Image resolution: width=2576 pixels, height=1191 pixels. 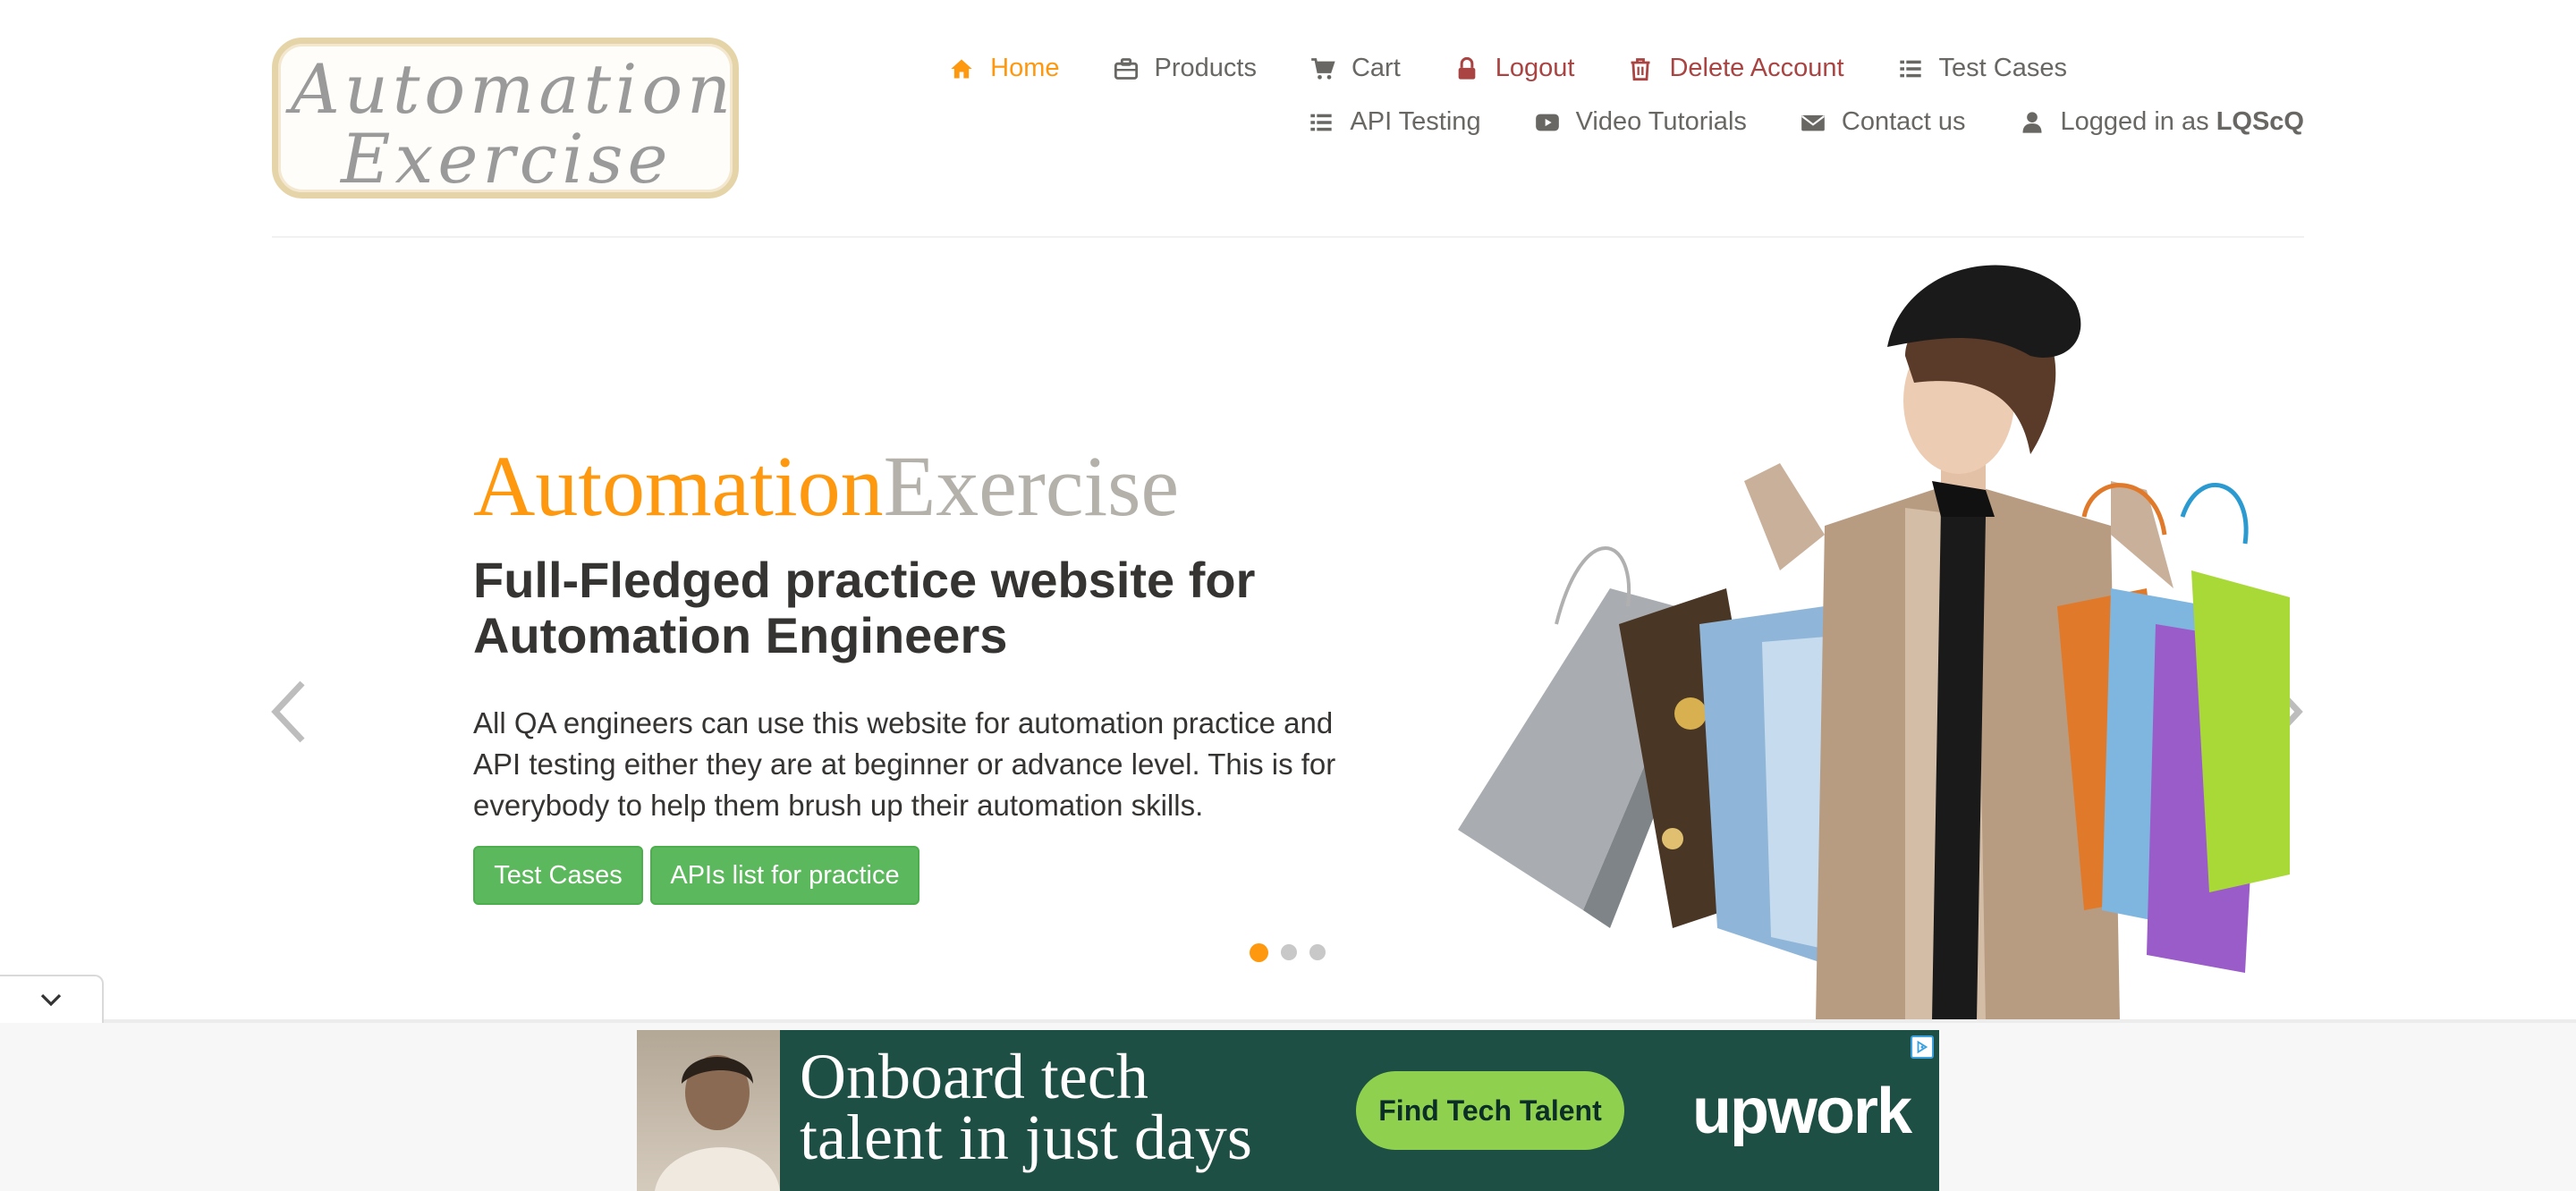 I want to click on nav-video-tutorials-label: Video Tutorials, so click(x=1661, y=121).